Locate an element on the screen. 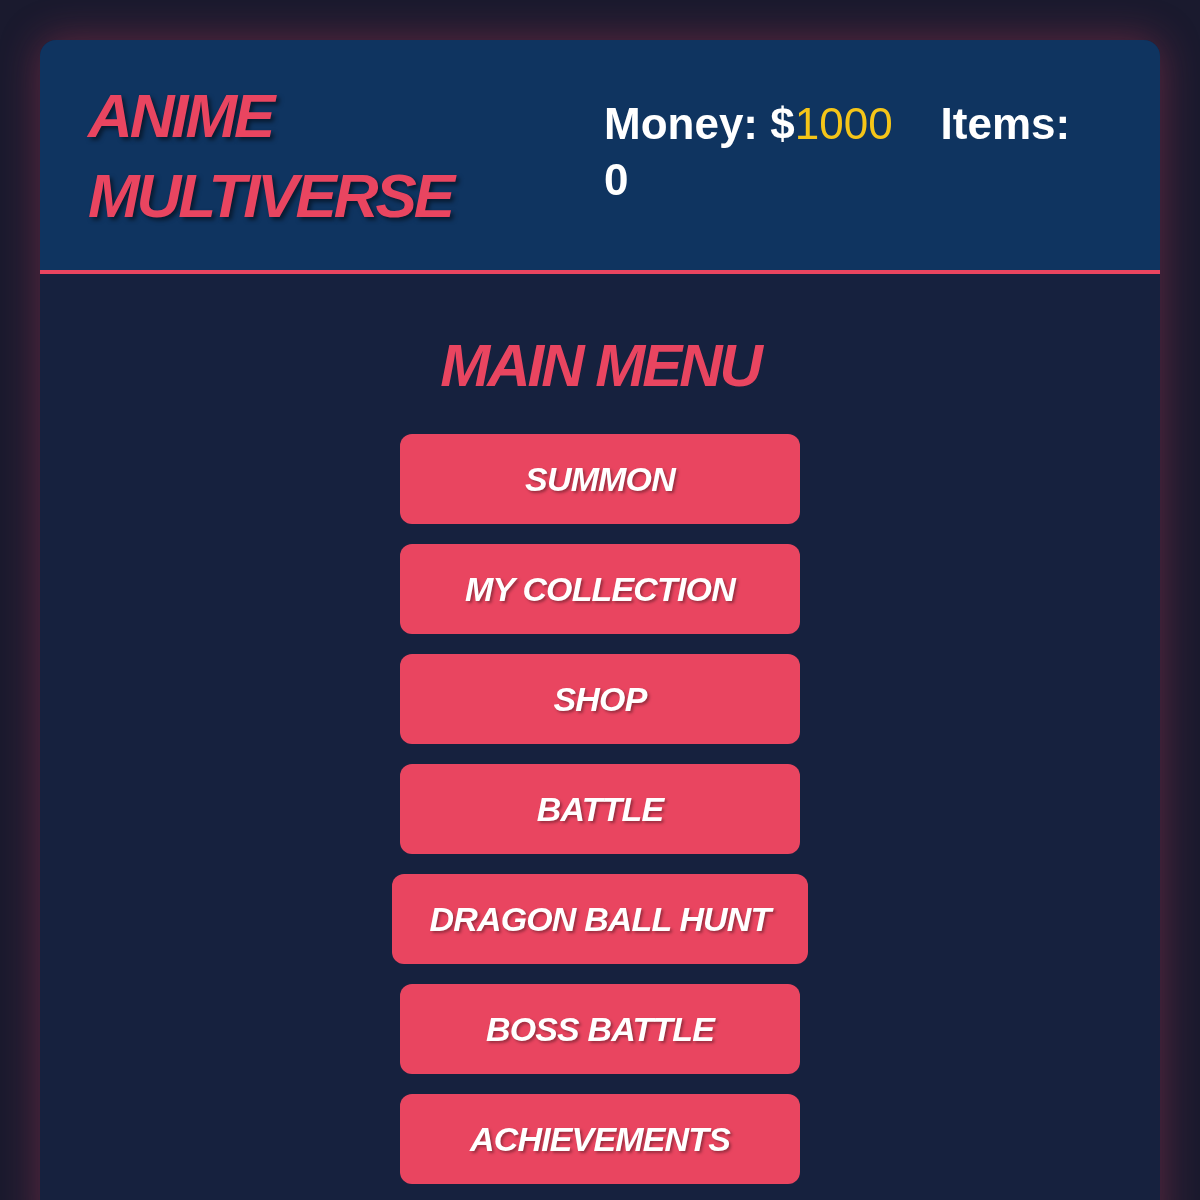 This screenshot has height=1200, width=1200. menu-heading: MAIN MENU is located at coordinates (600, 366).